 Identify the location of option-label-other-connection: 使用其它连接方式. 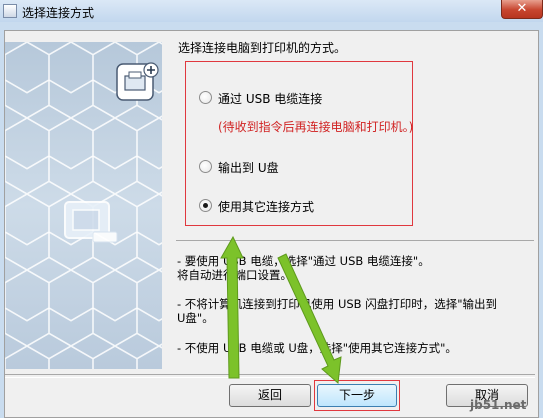
(266, 206).